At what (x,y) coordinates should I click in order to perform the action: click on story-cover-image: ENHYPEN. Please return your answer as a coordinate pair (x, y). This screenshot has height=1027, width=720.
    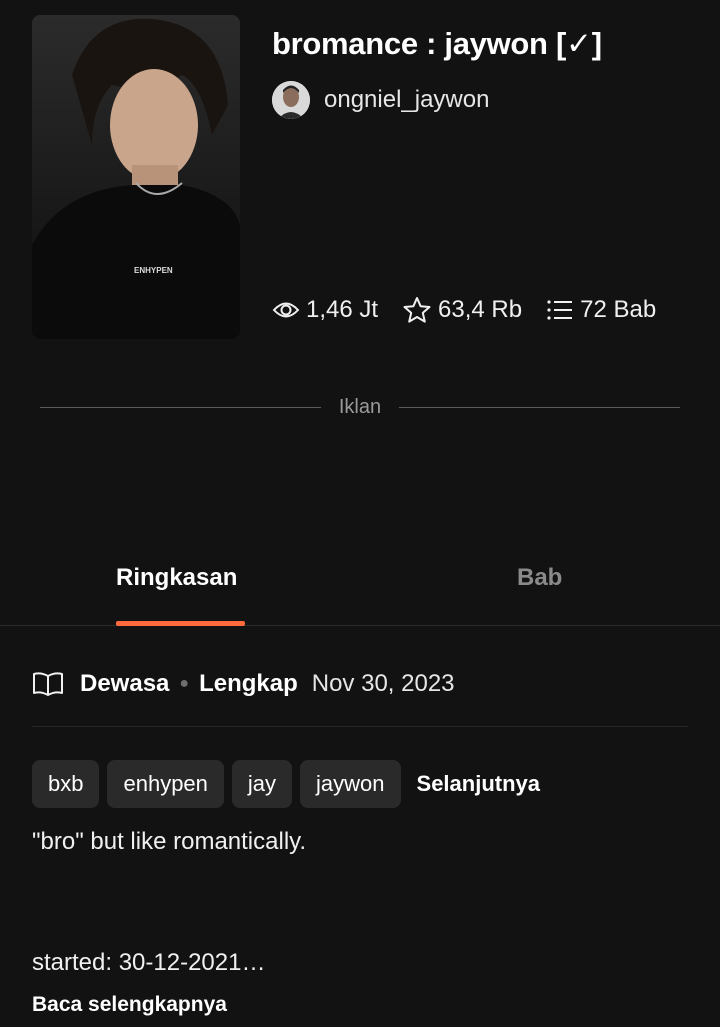
    Looking at the image, I should click on (136, 177).